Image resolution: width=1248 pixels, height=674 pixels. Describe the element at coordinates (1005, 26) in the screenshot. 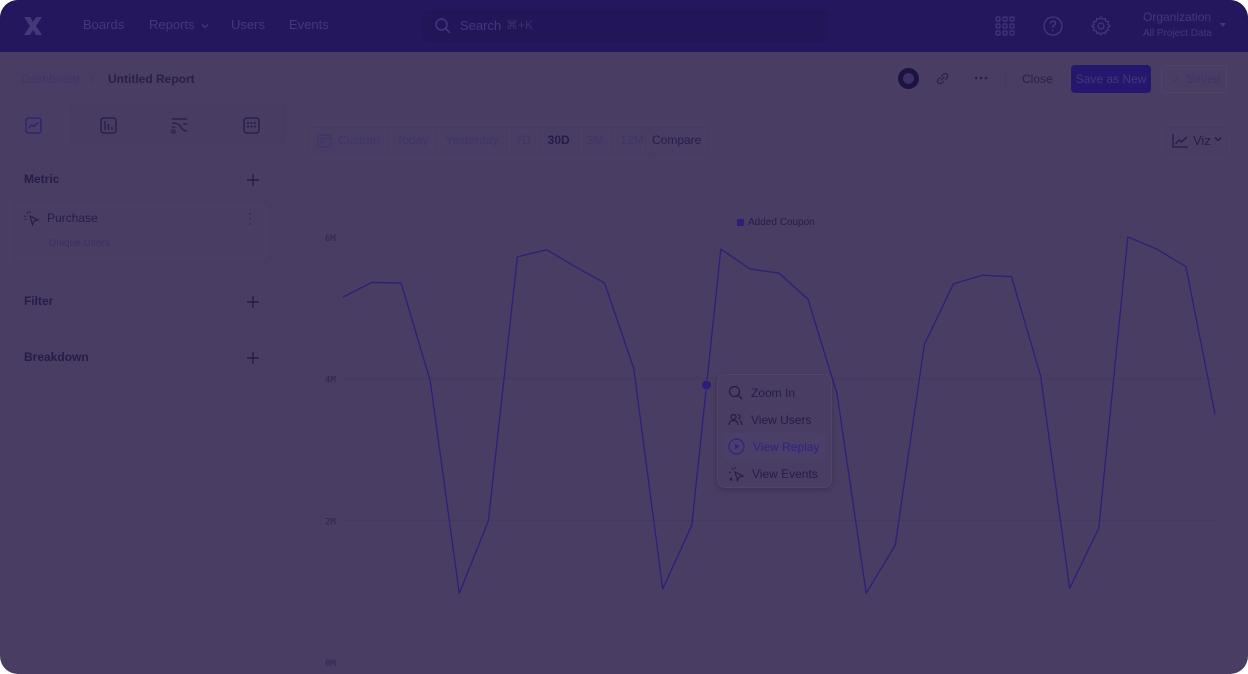

I see `apps-grid-icon` at that location.